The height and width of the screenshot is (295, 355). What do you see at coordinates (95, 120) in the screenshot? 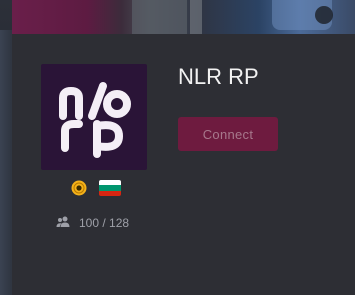
I see `server-logo-mark` at bounding box center [95, 120].